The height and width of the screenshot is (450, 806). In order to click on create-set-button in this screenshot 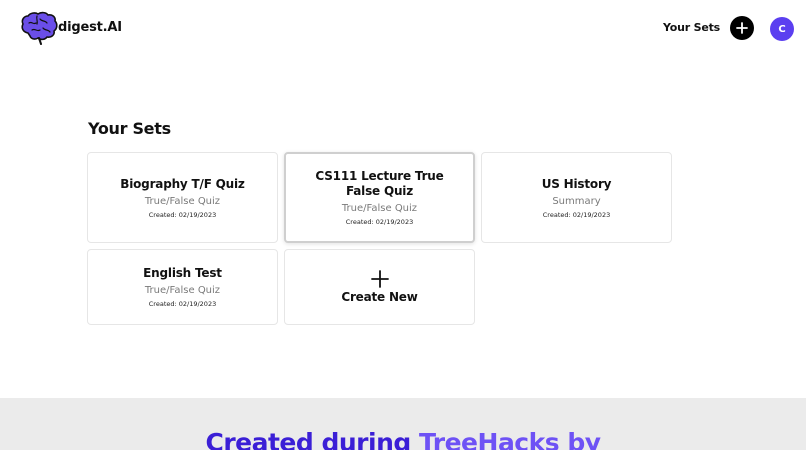, I will do `click(742, 28)`.